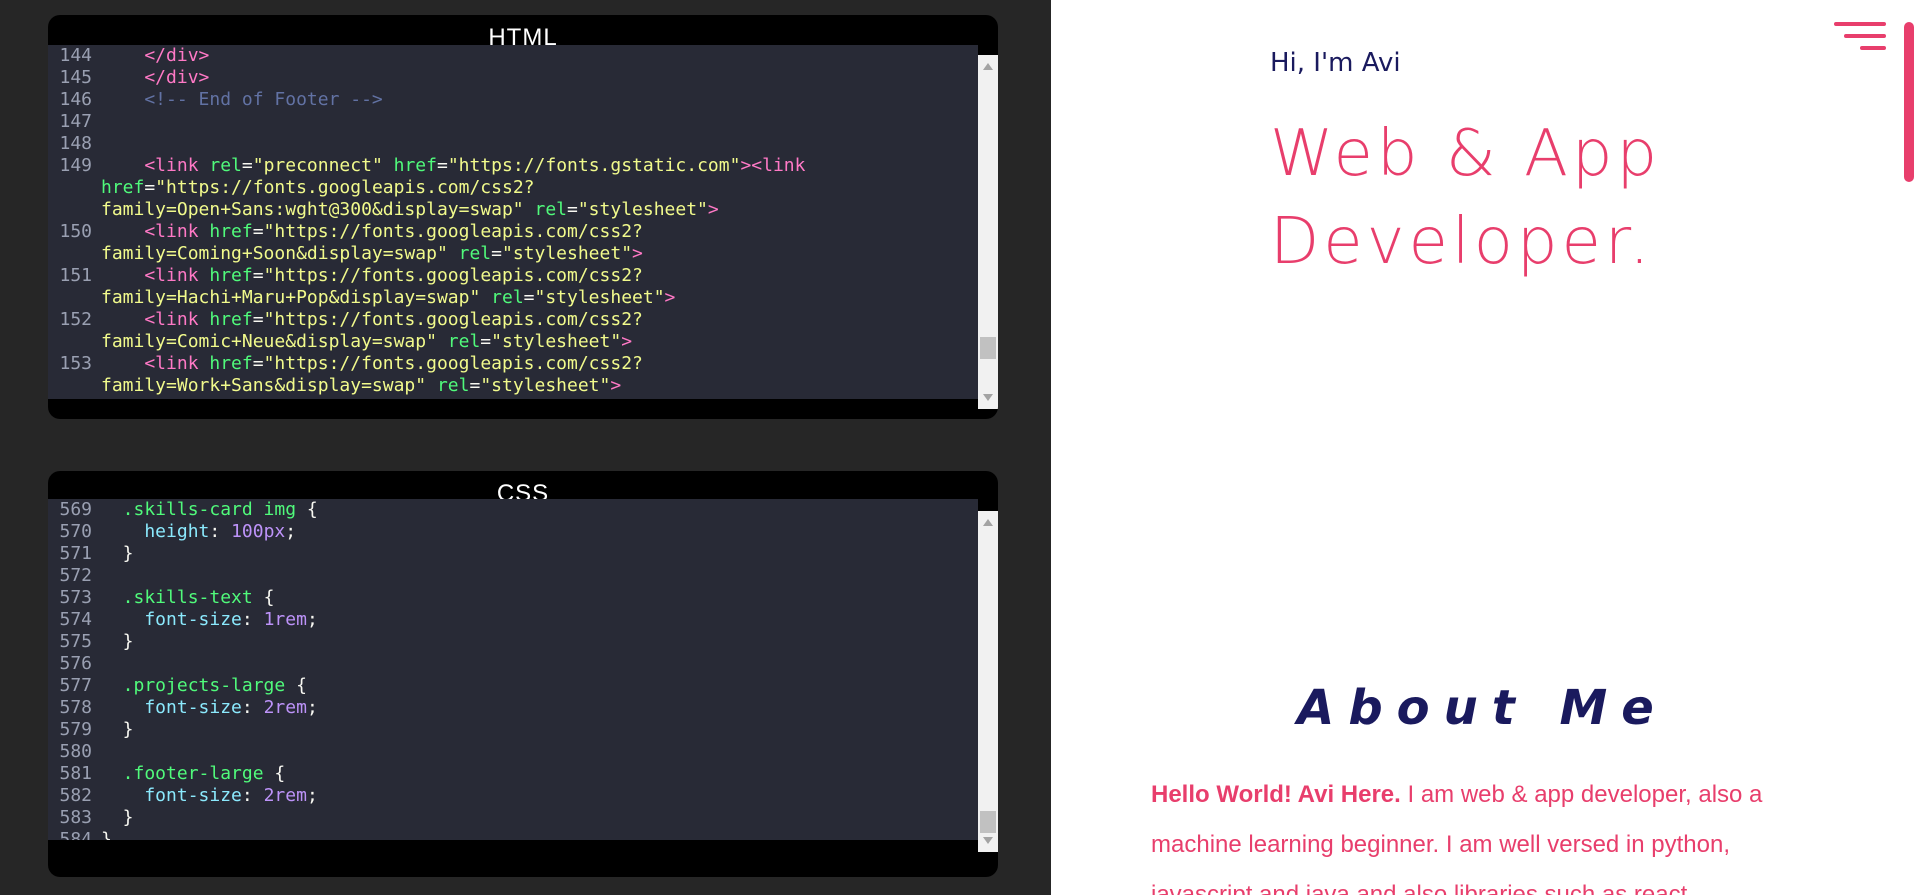  What do you see at coordinates (1276, 794) in the screenshot?
I see `about-bold-intro: Hello World! Avi Here.` at bounding box center [1276, 794].